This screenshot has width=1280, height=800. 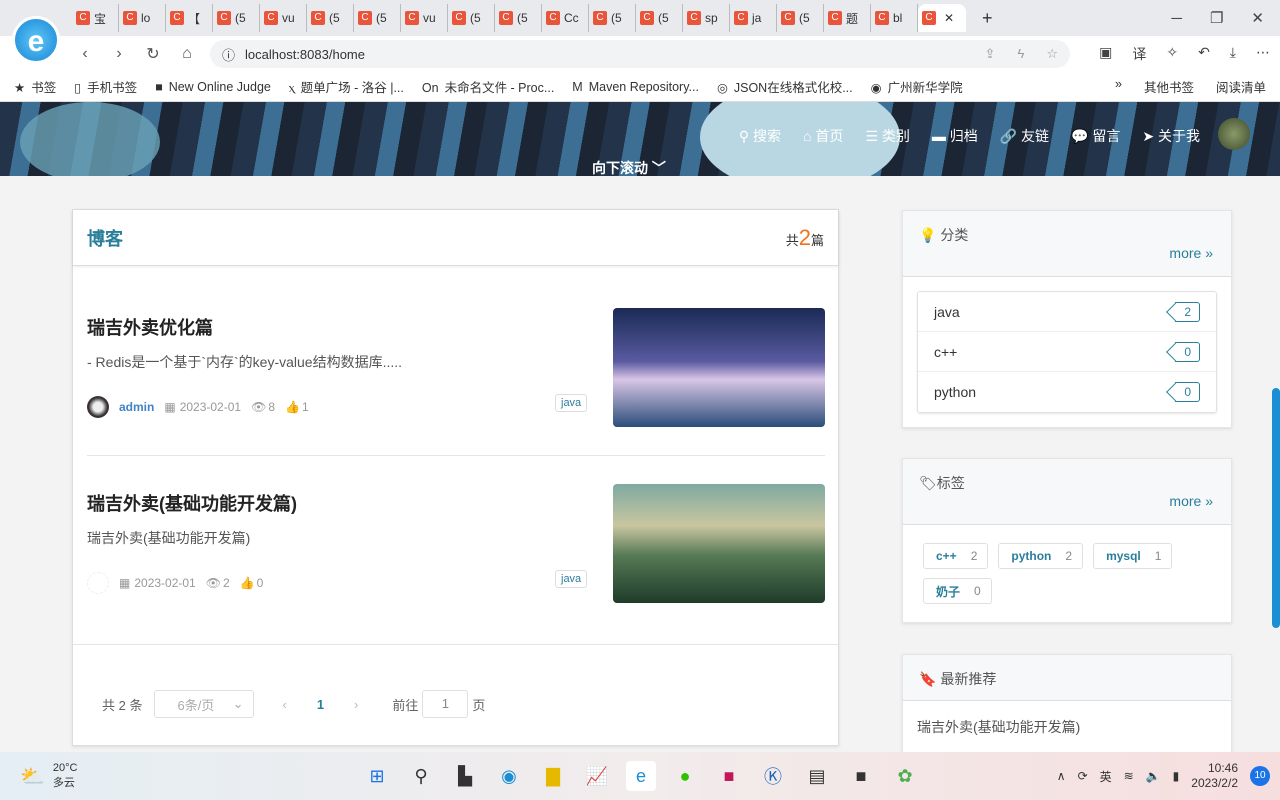 What do you see at coordinates (1172, 54) in the screenshot?
I see `puzzle-icon: ✧` at bounding box center [1172, 54].